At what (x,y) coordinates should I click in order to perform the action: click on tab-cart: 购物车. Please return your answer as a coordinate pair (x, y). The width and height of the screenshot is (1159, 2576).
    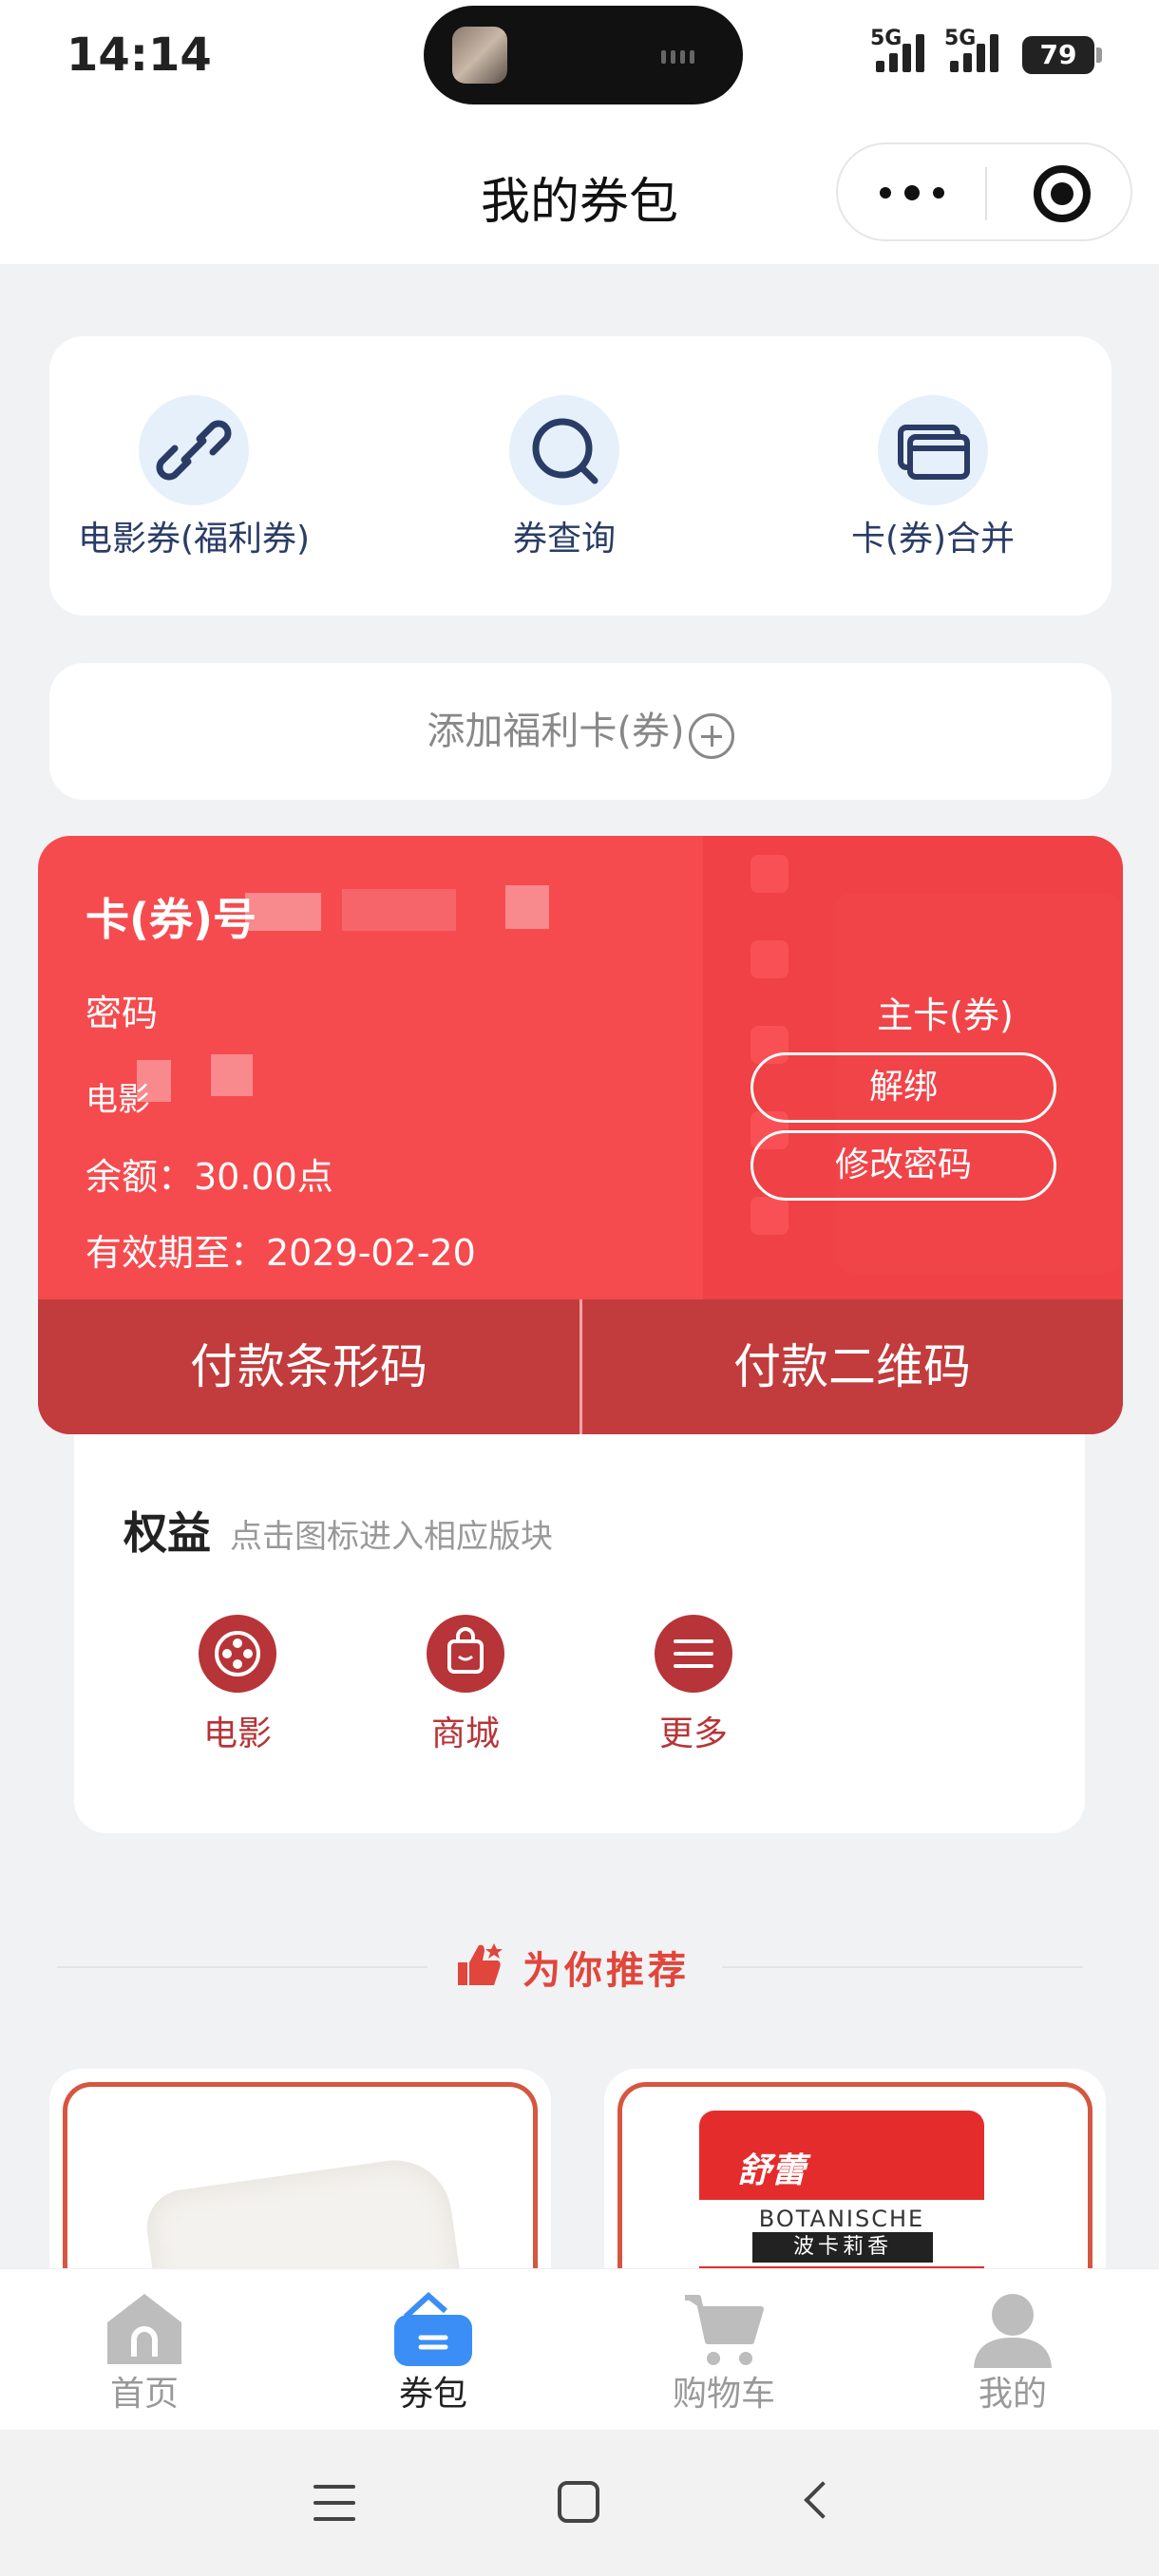
    Looking at the image, I should click on (724, 2351).